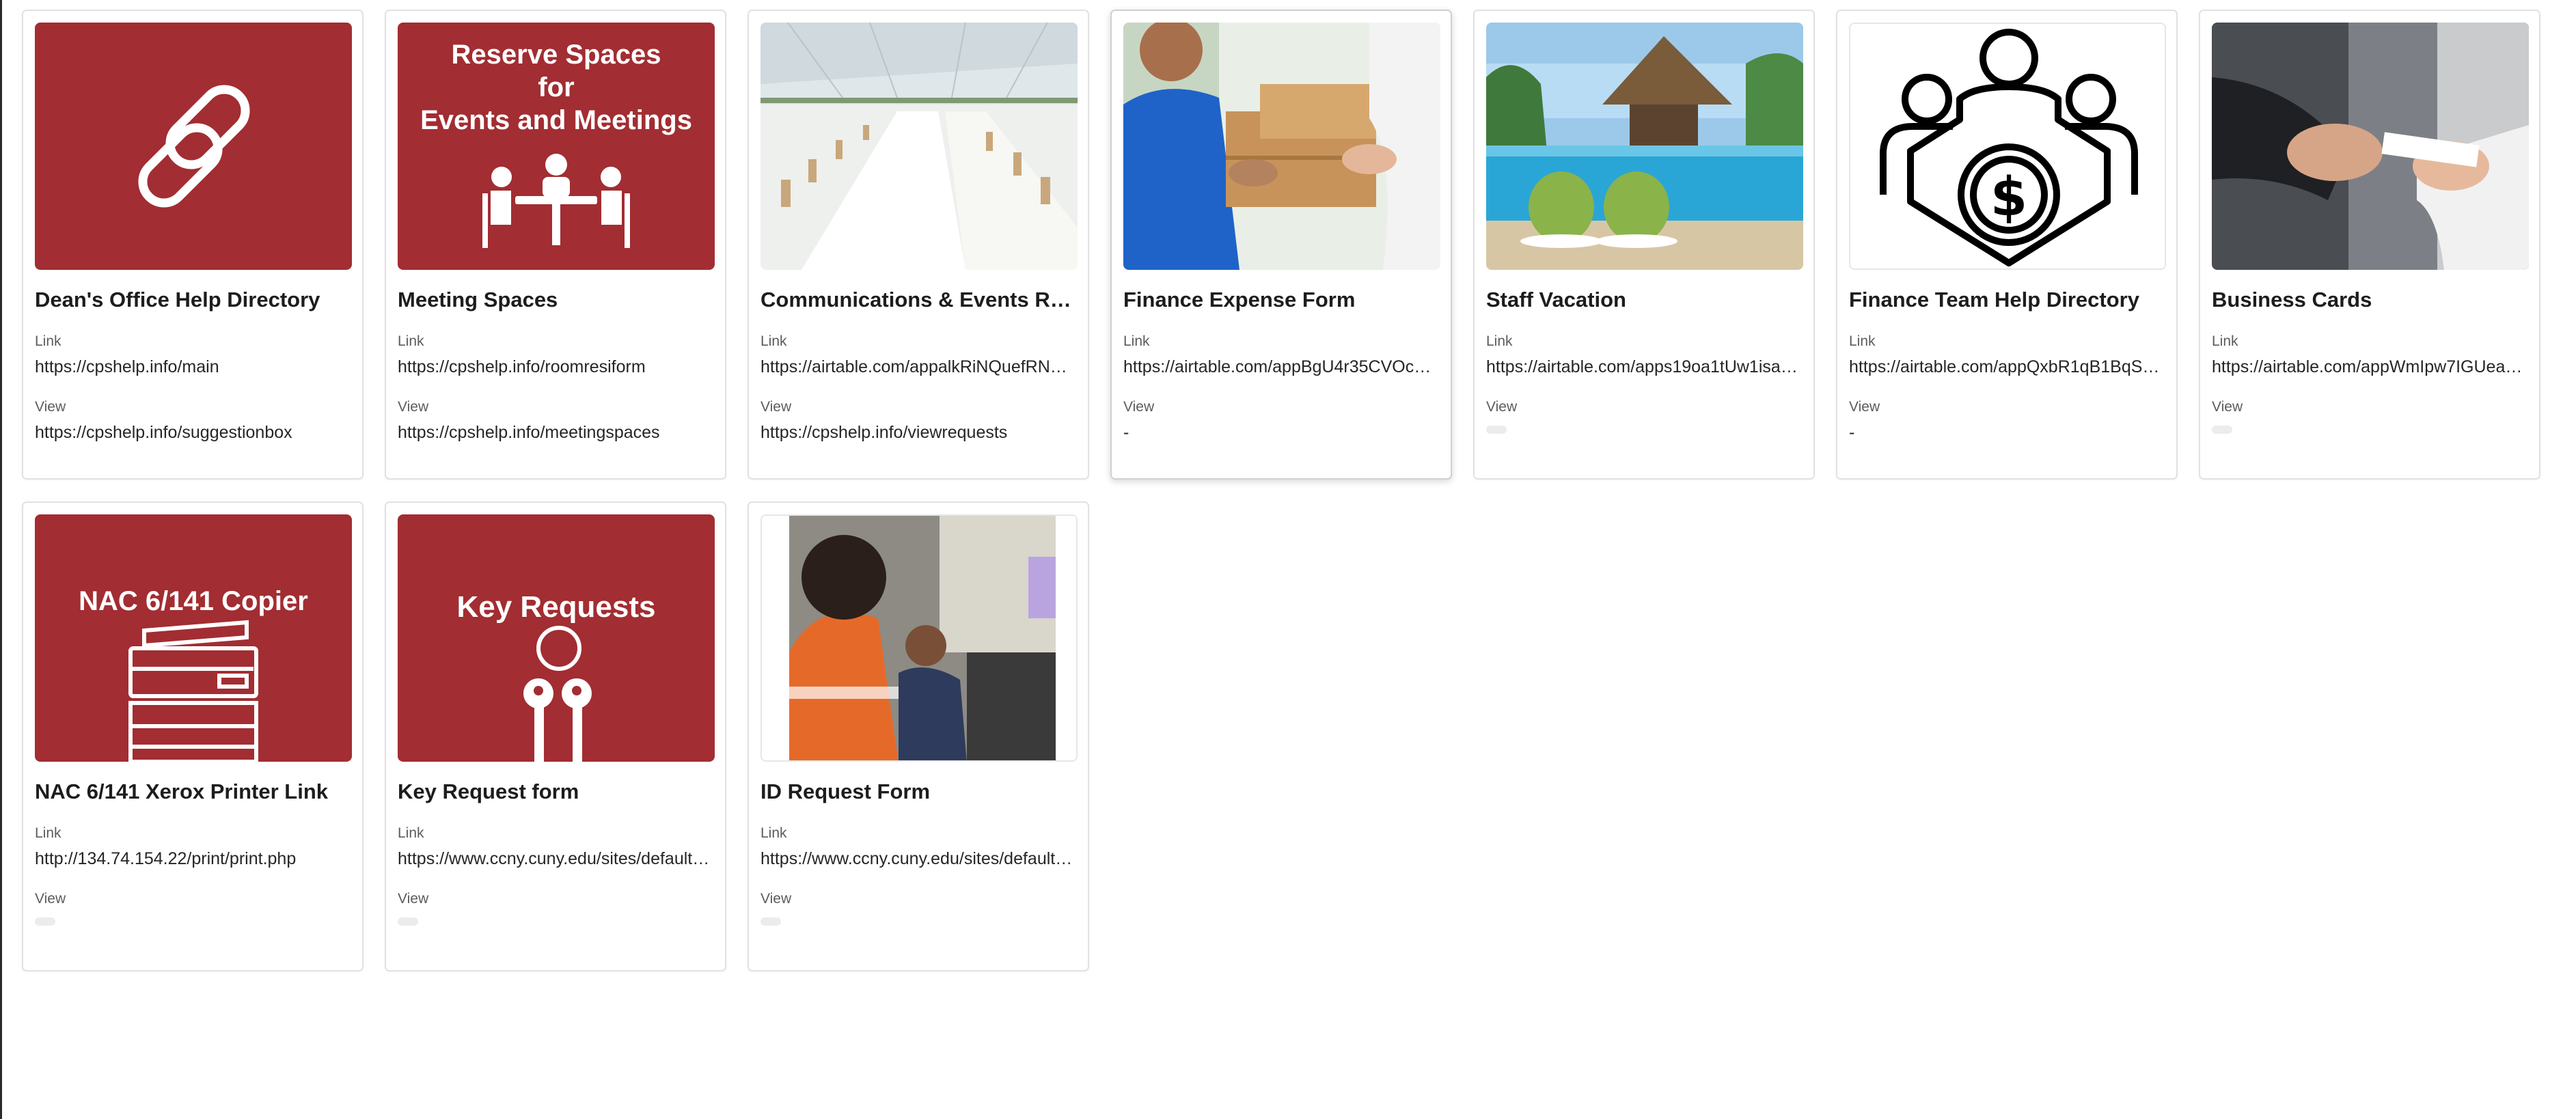  I want to click on copier-graphic-text: NAC 6/141 Copier, so click(193, 601).